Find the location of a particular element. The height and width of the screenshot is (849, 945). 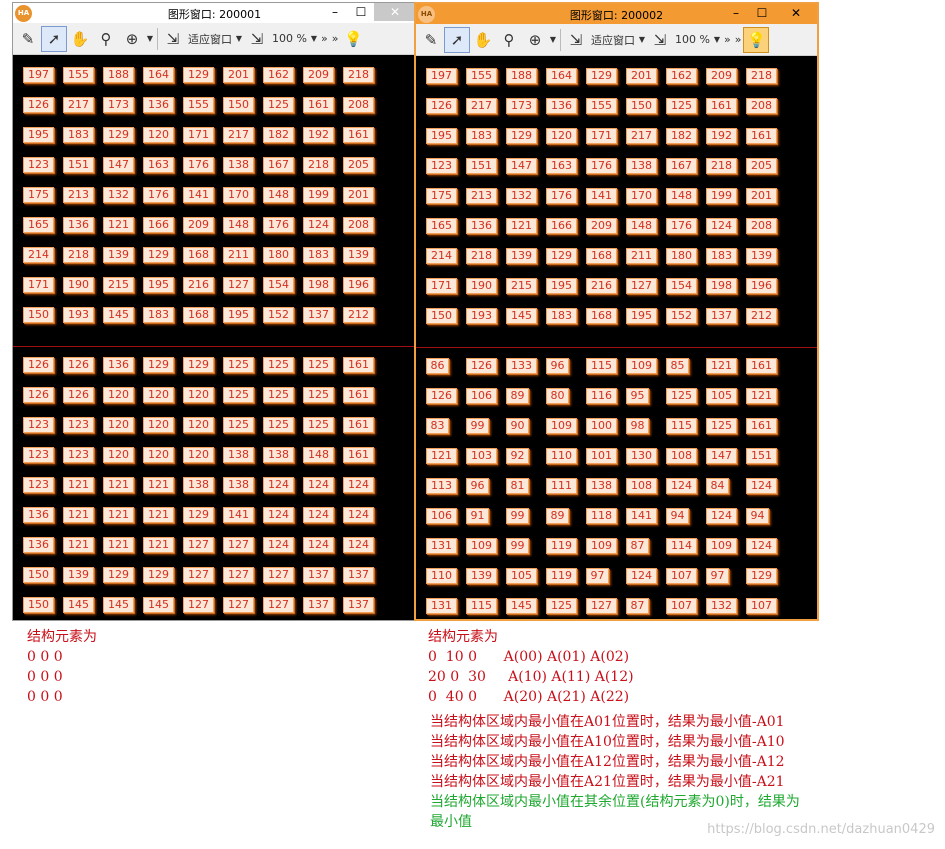

pixel-value-label: 148 is located at coordinates (681, 196).